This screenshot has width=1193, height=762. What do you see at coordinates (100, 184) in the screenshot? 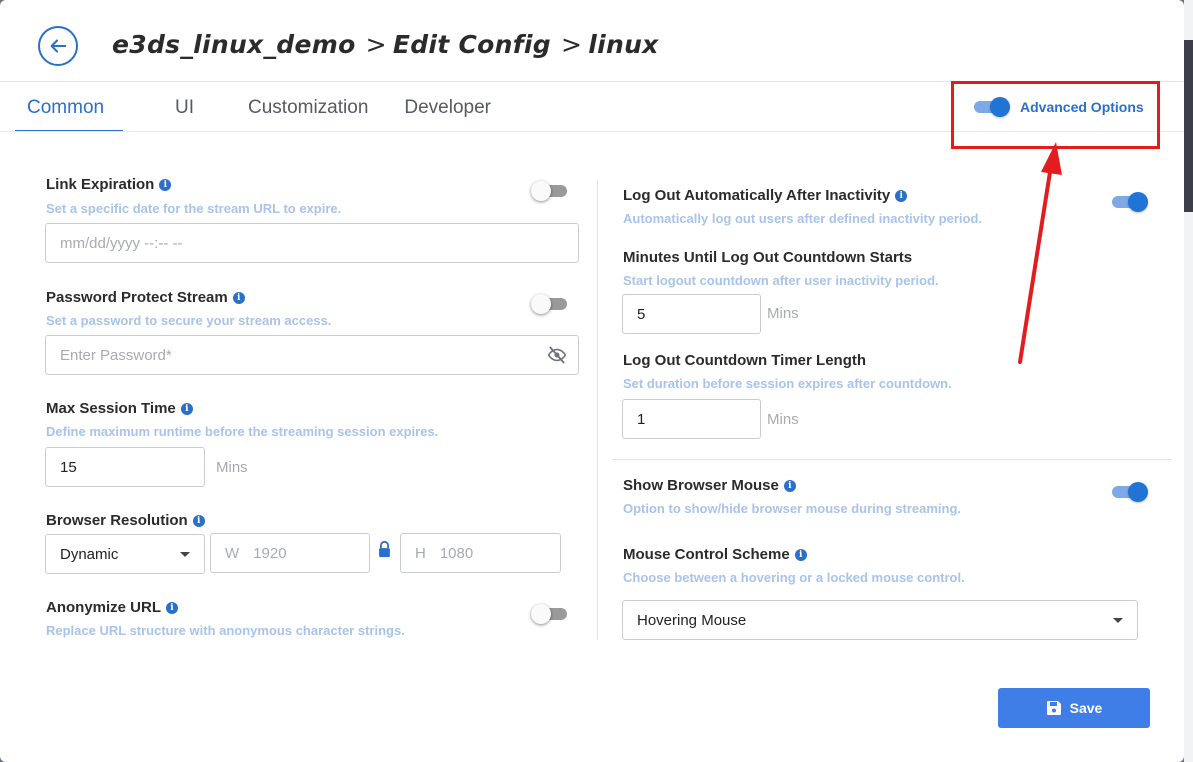
I see `link-expiration-text: Link Expiration` at bounding box center [100, 184].